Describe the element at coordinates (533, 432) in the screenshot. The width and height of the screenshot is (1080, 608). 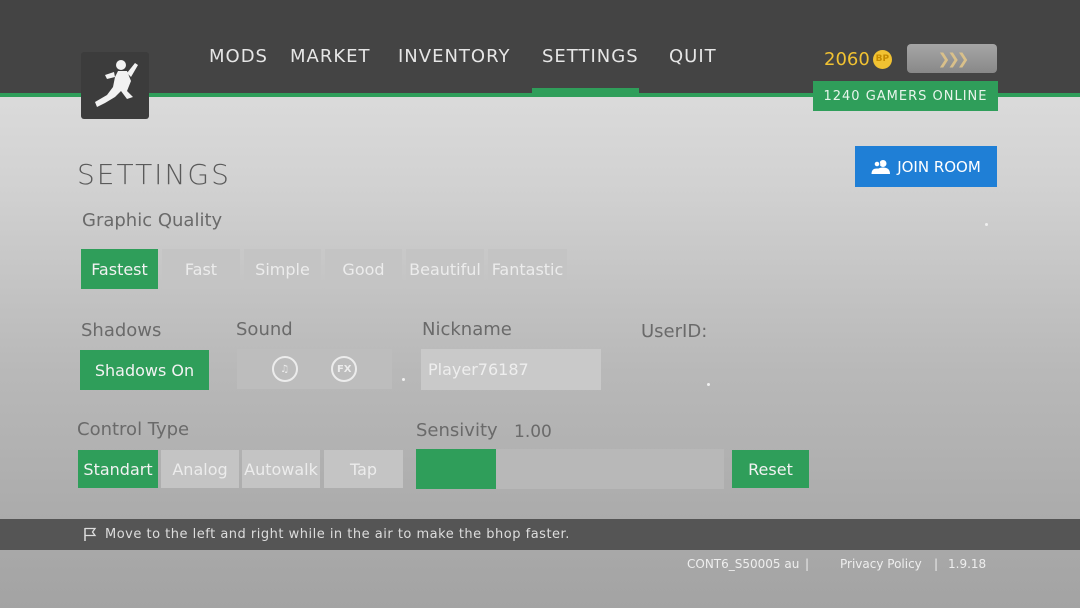
I see `sensitivity-value: 1.00` at that location.